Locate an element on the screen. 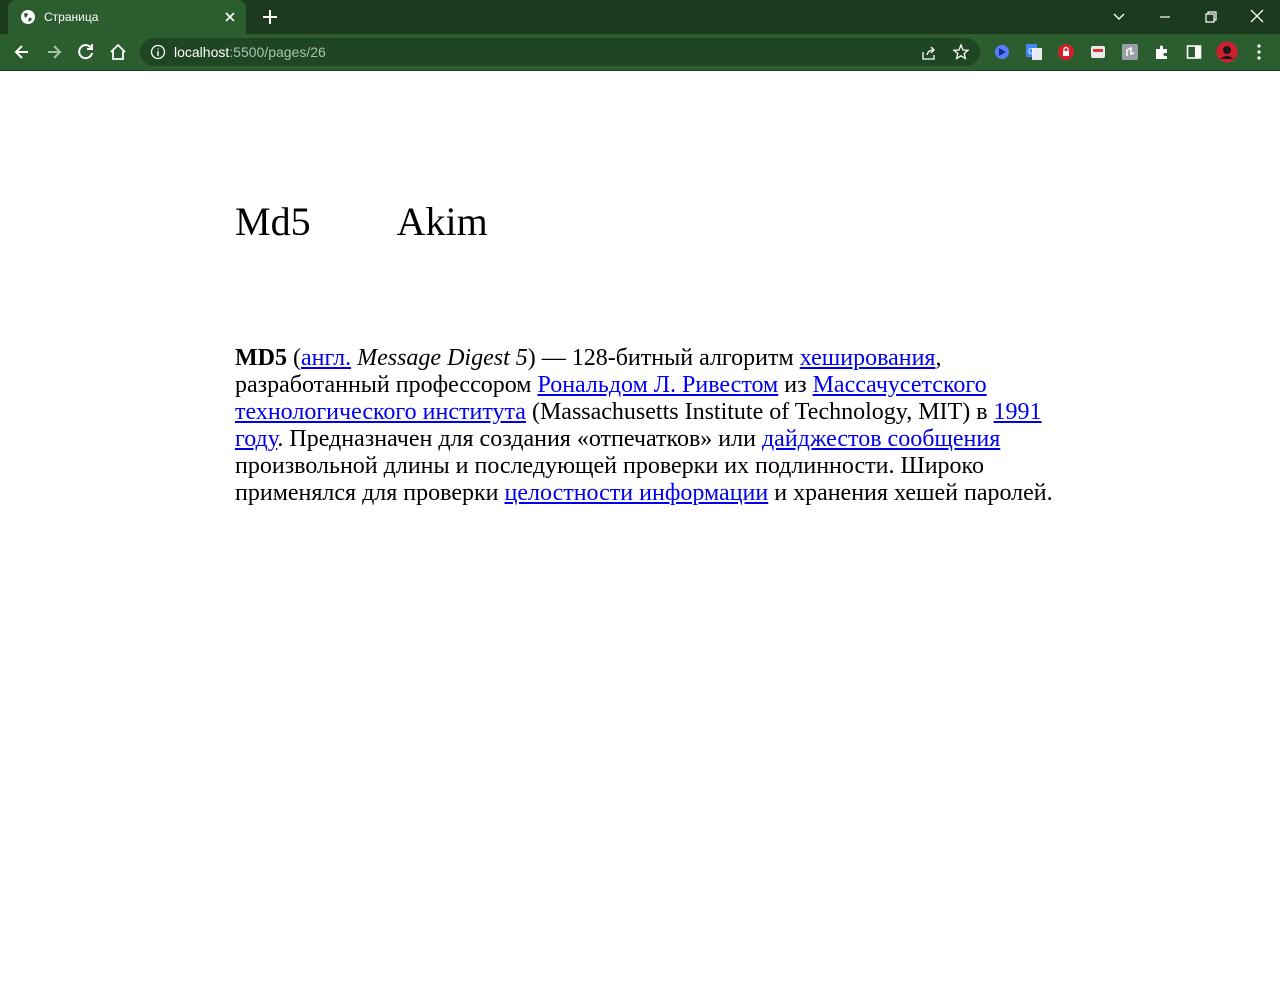 Image resolution: width=1280 pixels, height=984 pixels. svg-text: G is located at coordinates (1031, 51).